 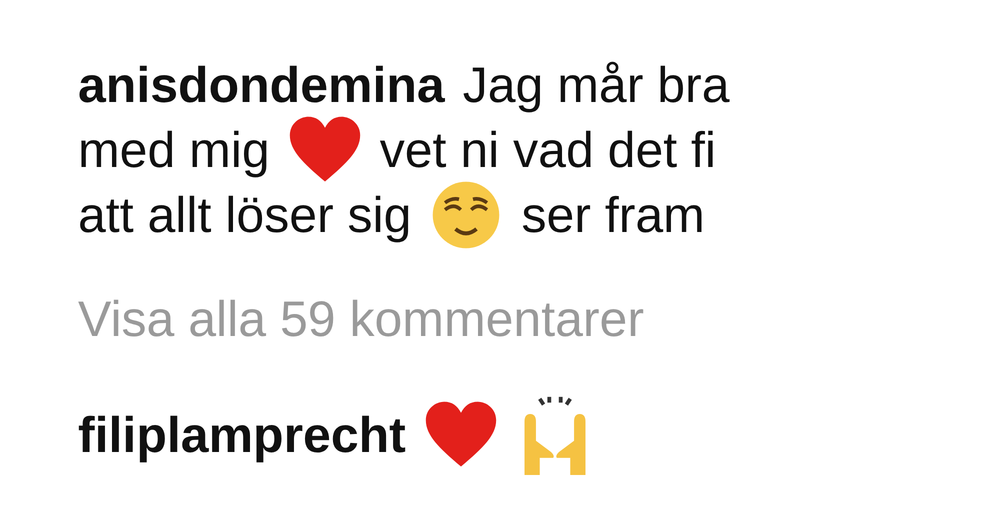 I want to click on caption-text: att allt löser sig, so click(x=245, y=215).